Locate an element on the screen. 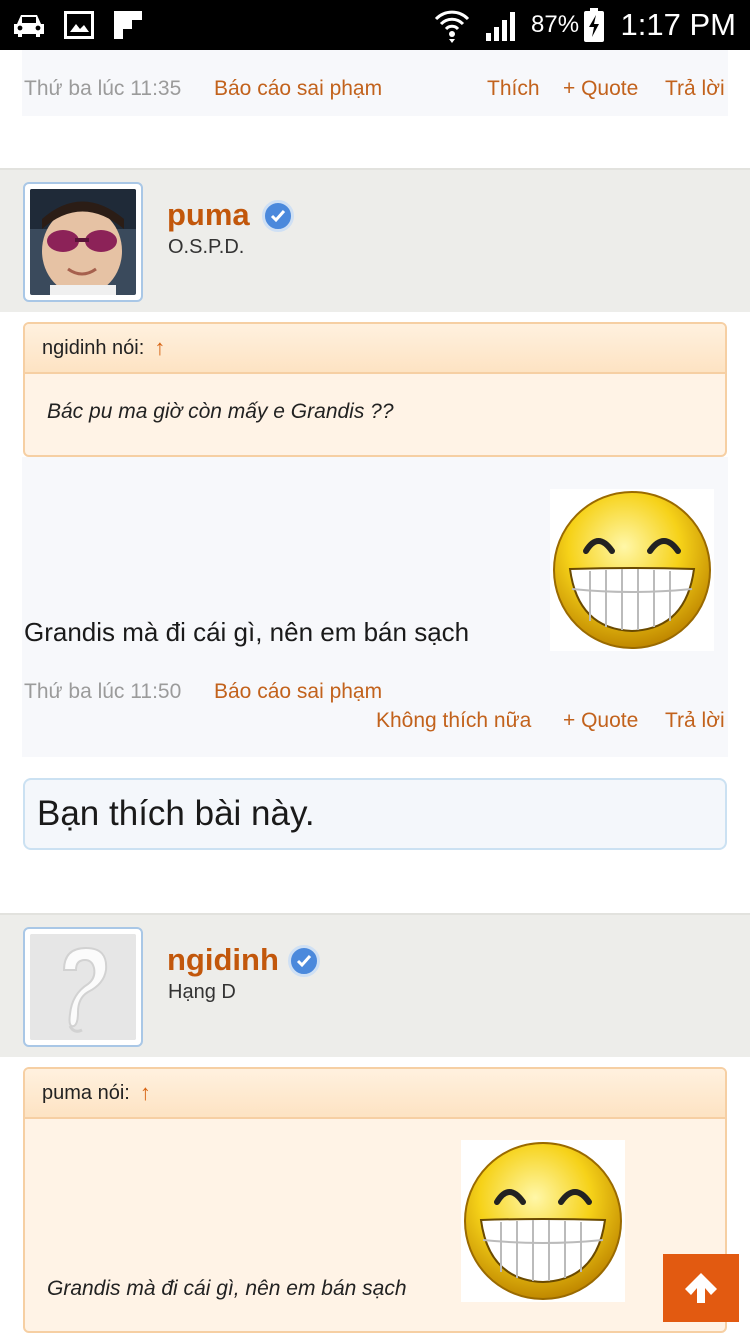 This screenshot has height=1333, width=750. status-bar: 87% 1:17 PM is located at coordinates (375, 25).